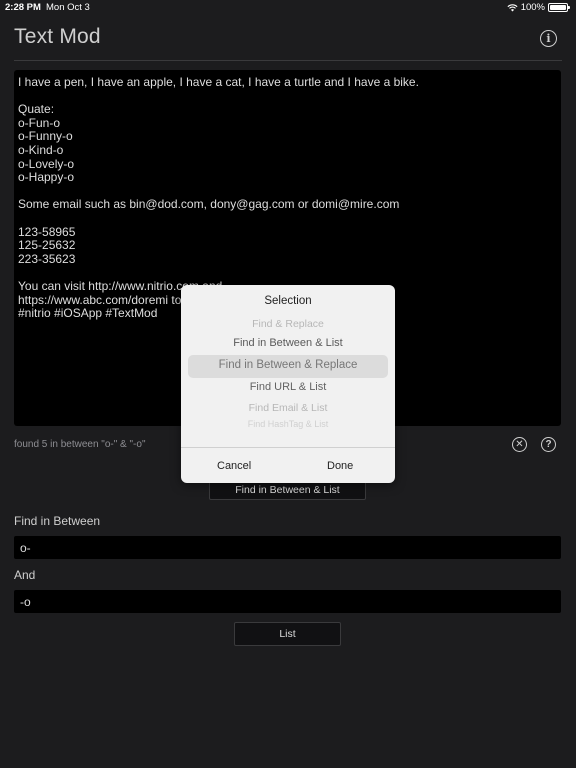 This screenshot has width=576, height=768. I want to click on battery-percent: 100%, so click(532, 7).